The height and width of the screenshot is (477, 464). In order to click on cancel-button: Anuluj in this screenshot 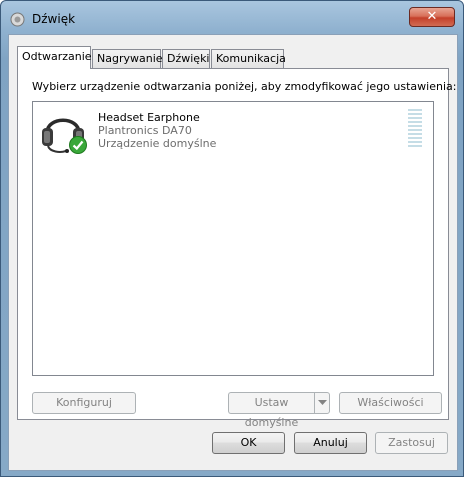, I will do `click(330, 443)`.